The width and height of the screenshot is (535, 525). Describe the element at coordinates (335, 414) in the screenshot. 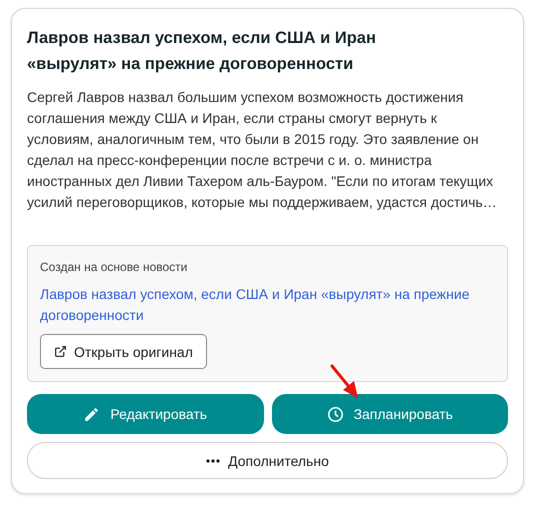

I see `clock-icon` at that location.